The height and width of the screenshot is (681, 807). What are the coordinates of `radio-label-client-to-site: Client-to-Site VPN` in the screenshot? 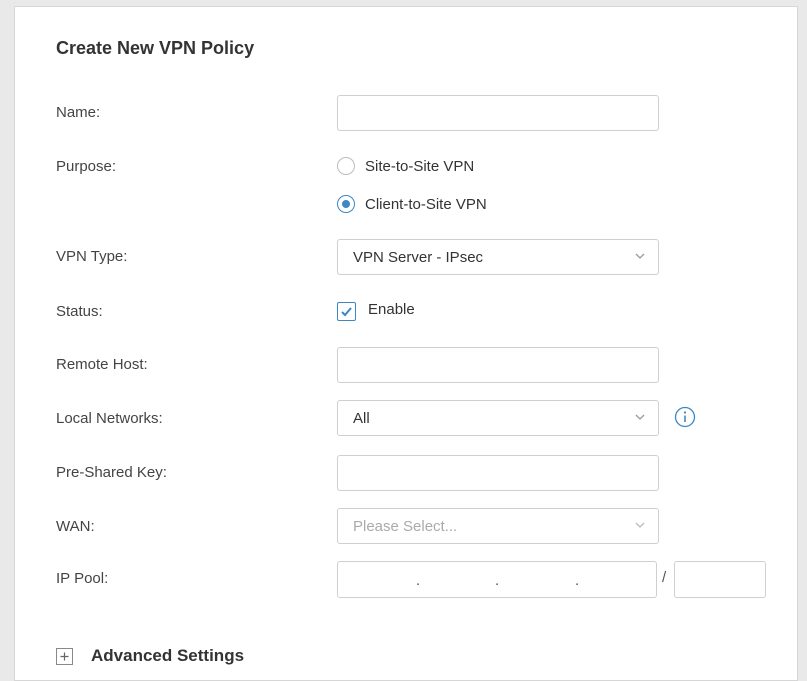 It's located at (426, 204).